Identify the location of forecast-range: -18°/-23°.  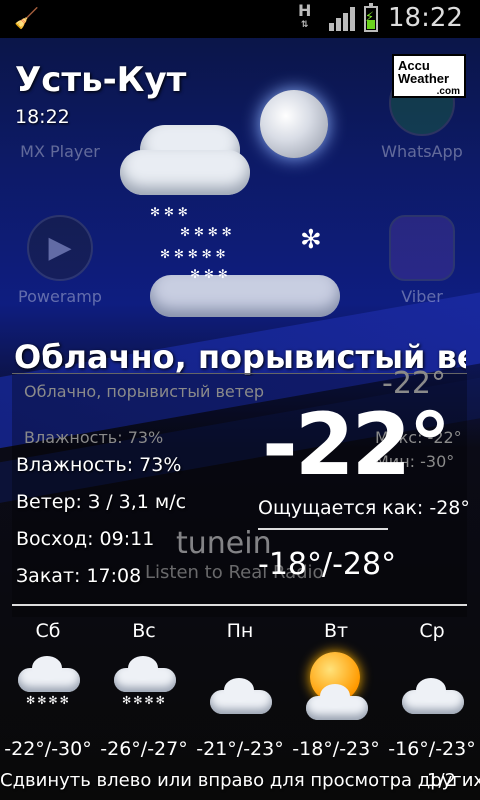
(336, 749).